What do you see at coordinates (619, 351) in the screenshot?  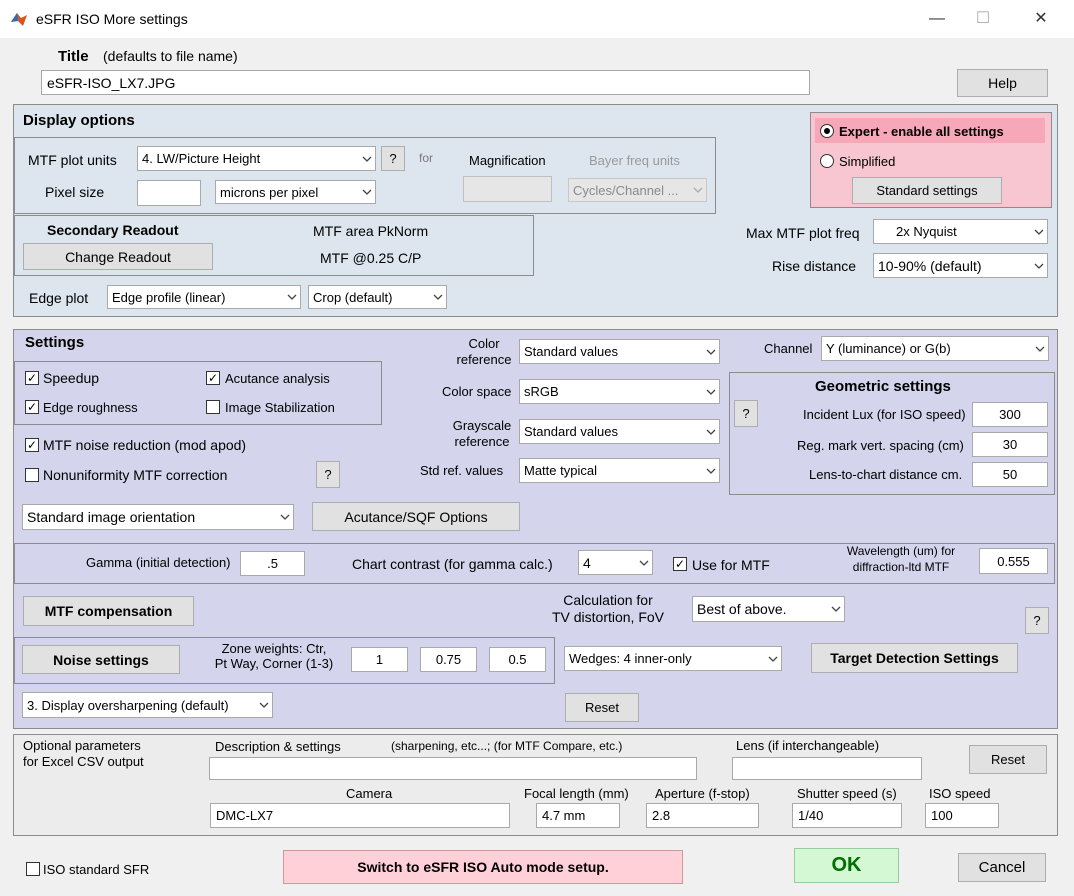 I see `color-ref-select: Standard values` at bounding box center [619, 351].